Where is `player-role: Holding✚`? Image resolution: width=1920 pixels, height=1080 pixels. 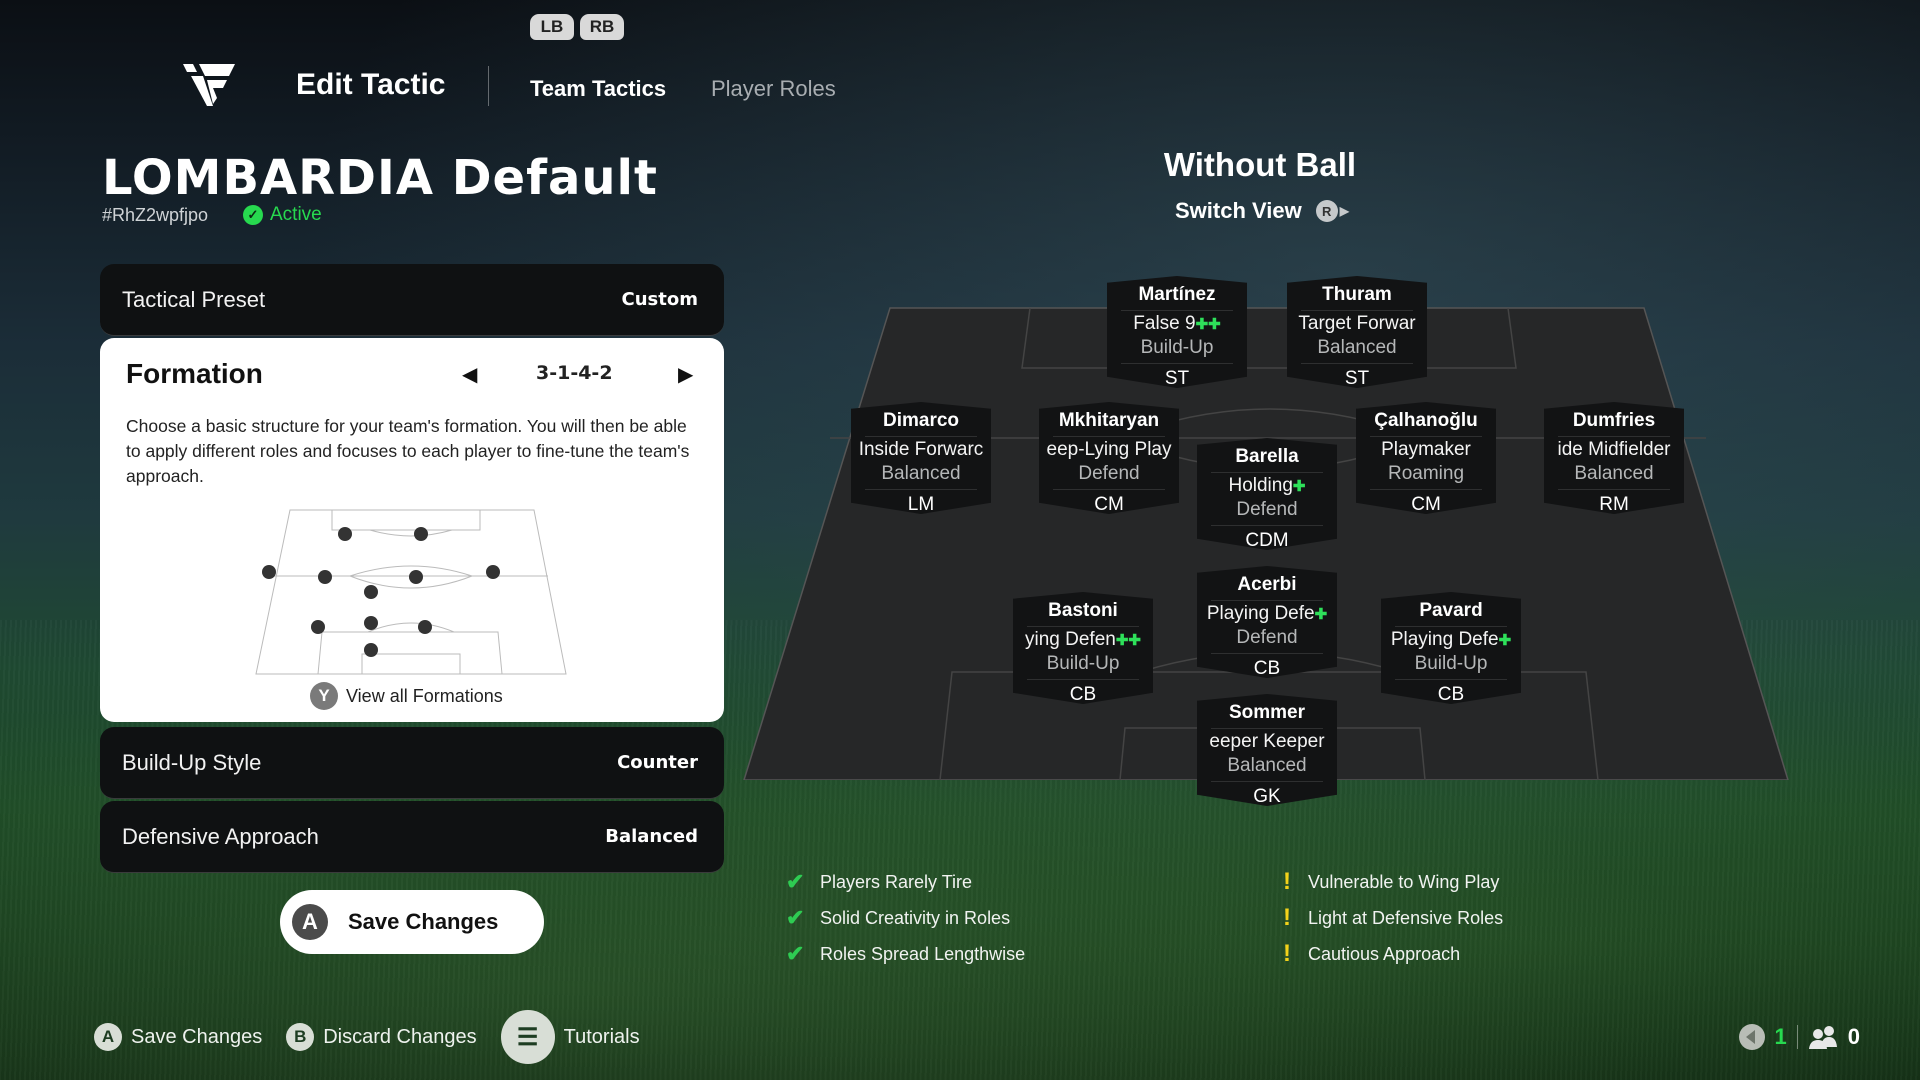
player-role: Holding✚ is located at coordinates (1267, 487).